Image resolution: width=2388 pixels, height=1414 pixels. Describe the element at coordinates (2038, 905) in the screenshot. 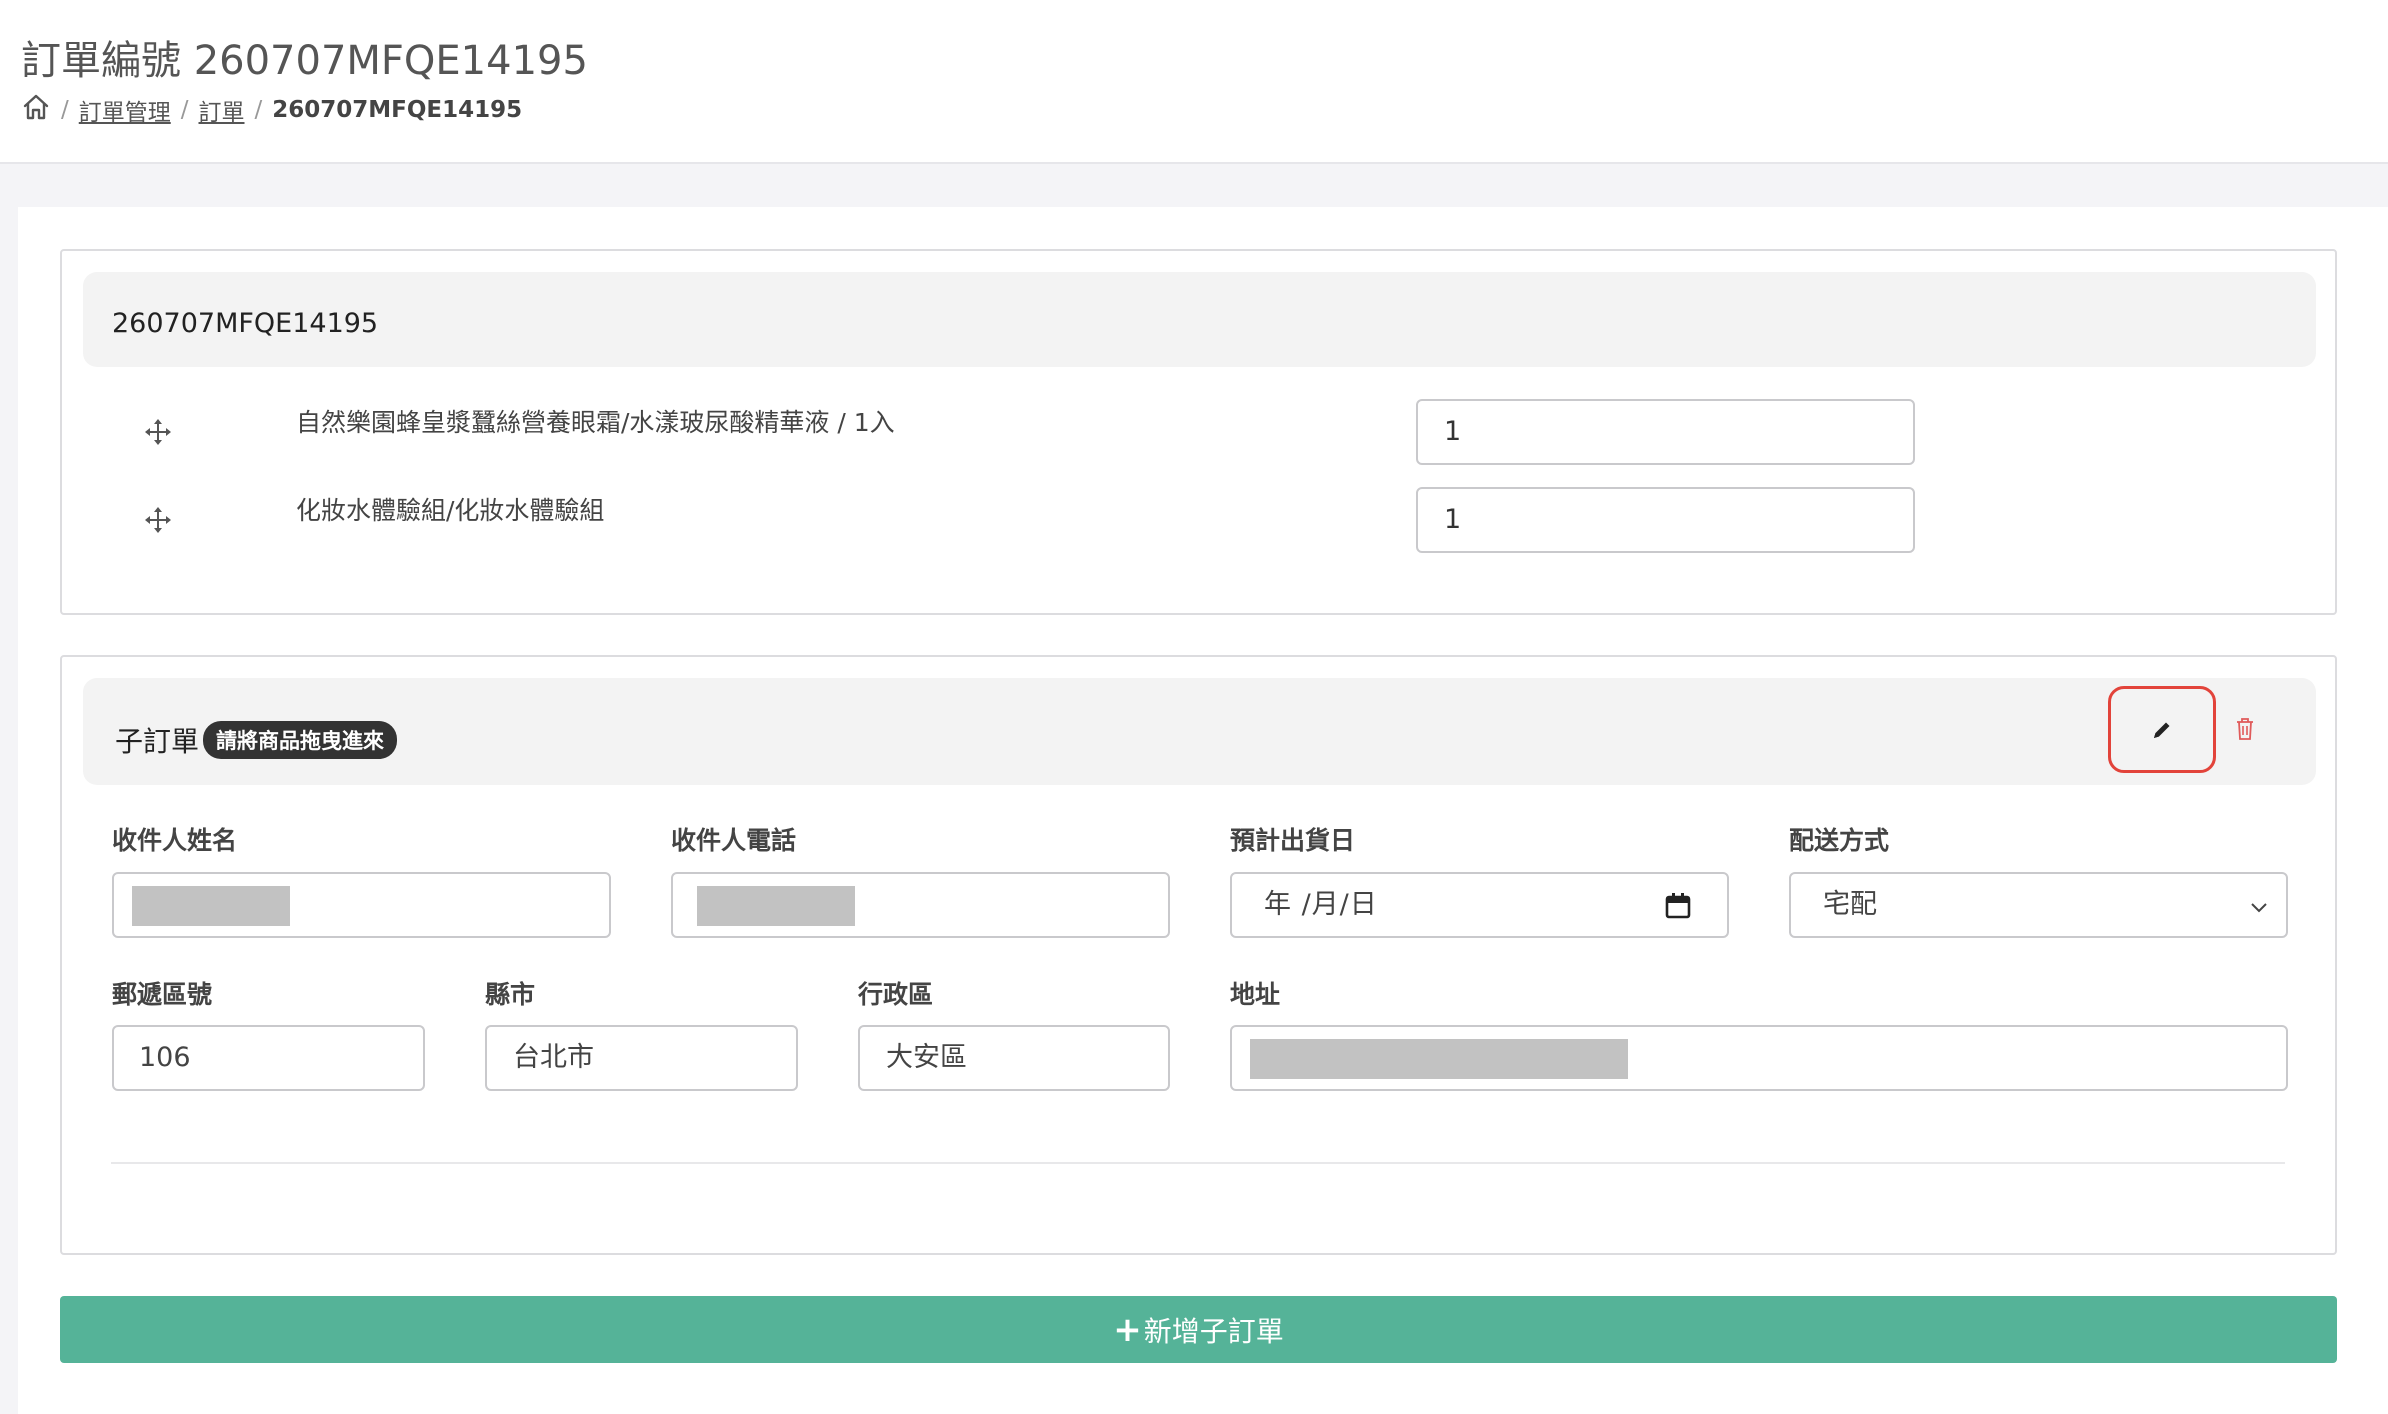

I see `delivery-method-select: 宅配` at that location.